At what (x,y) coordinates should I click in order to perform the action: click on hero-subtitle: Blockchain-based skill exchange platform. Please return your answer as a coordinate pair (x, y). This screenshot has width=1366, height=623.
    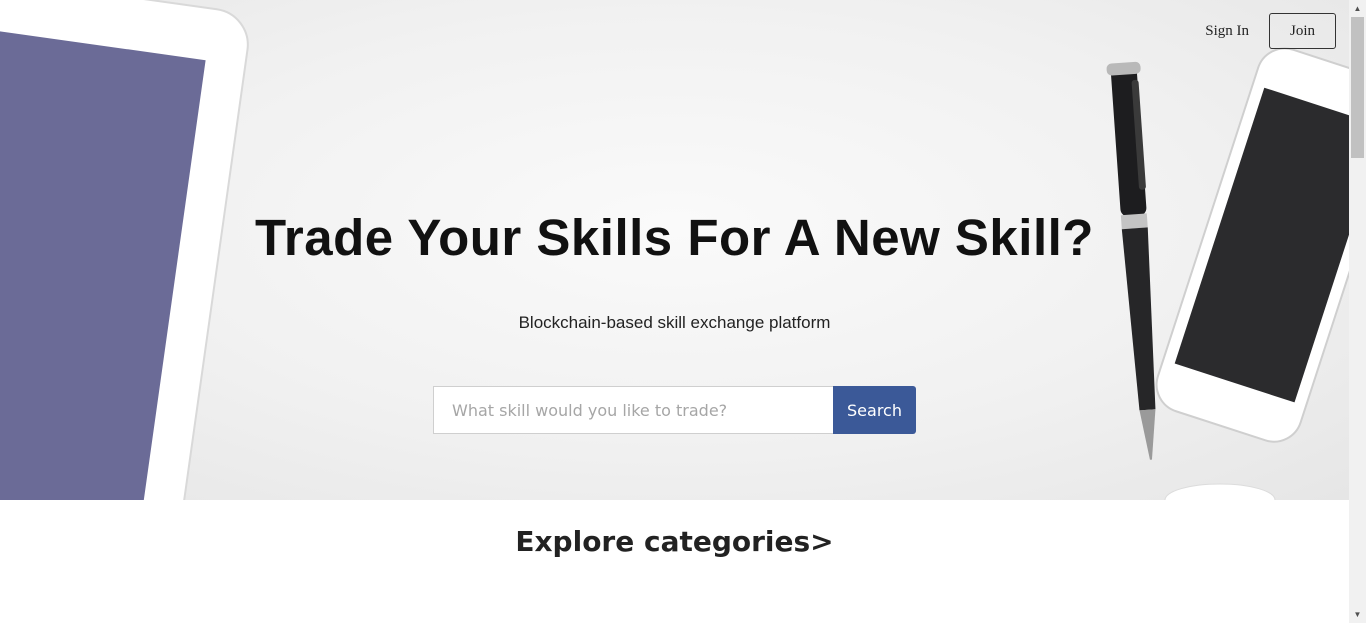
    Looking at the image, I should click on (674, 322).